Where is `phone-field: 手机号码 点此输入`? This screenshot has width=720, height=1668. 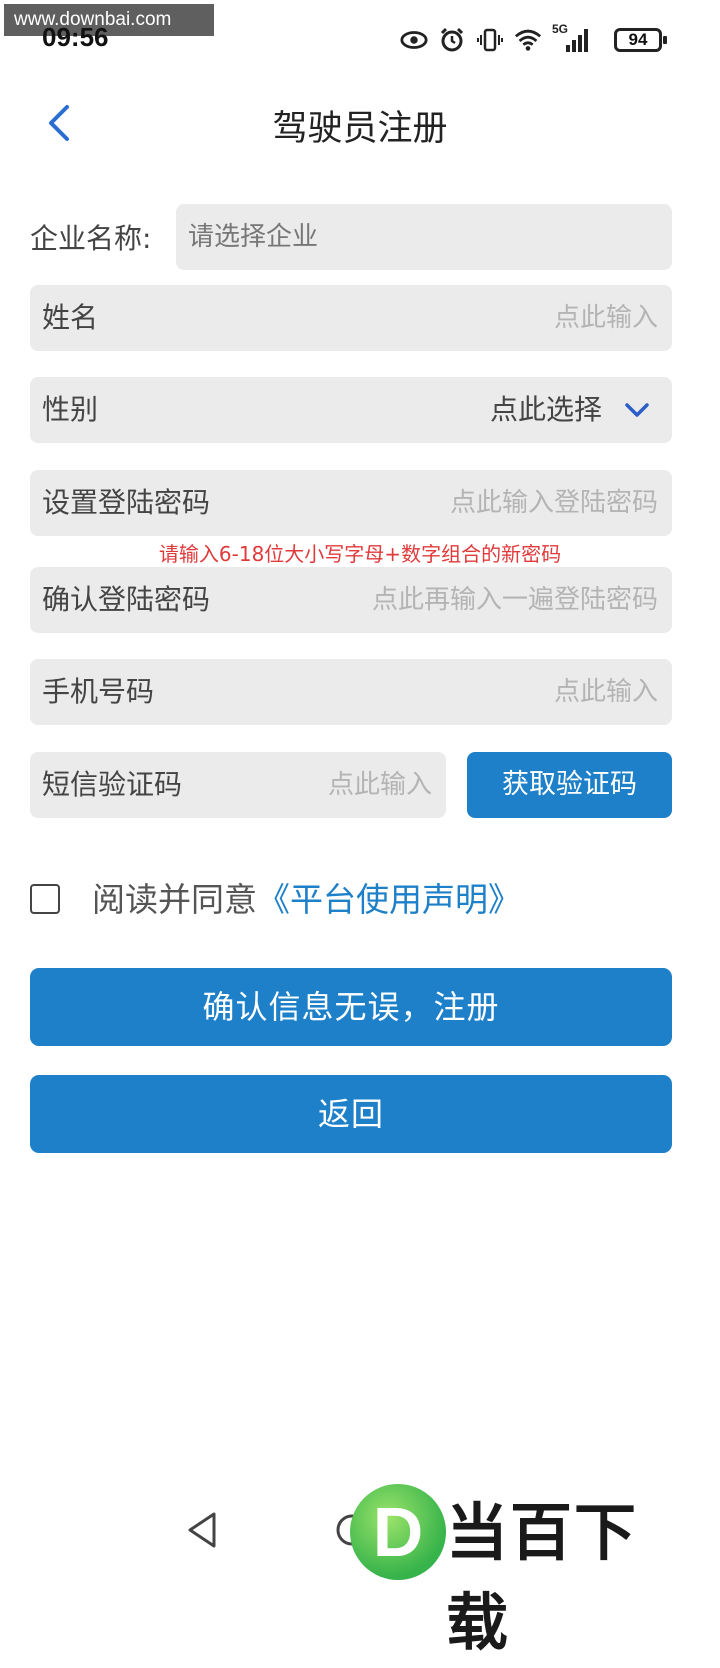
phone-field: 手机号码 点此输入 is located at coordinates (351, 692).